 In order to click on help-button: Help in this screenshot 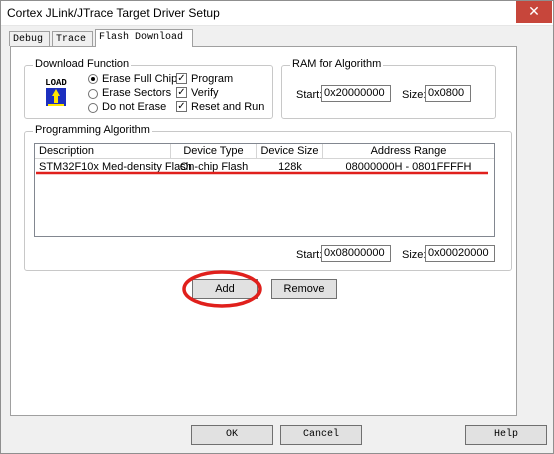, I will do `click(506, 435)`.